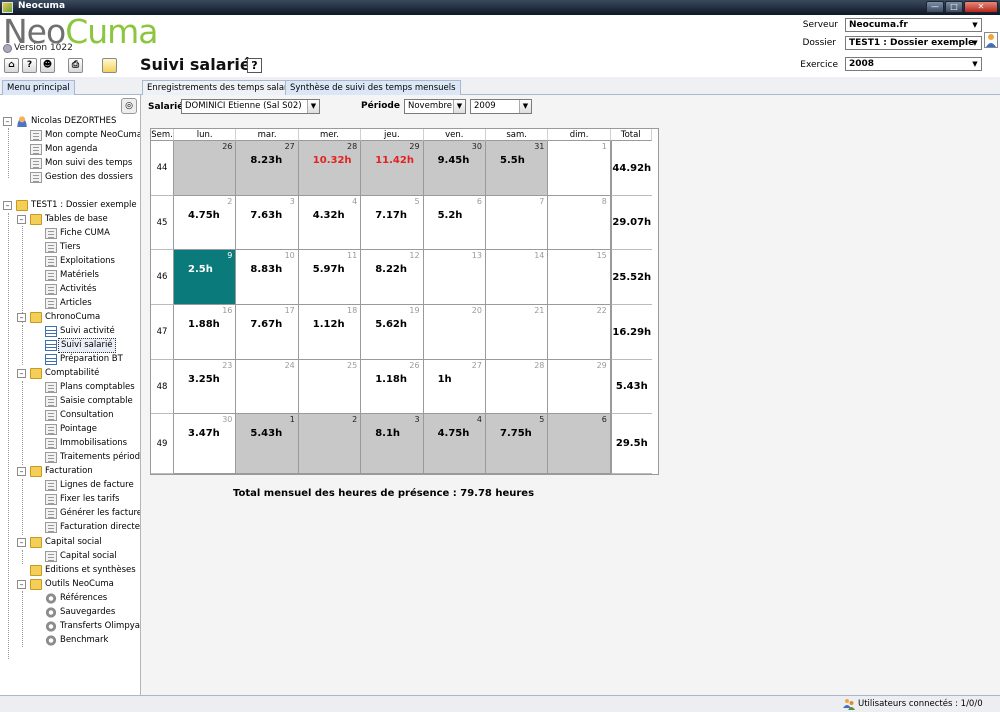  Describe the element at coordinates (162, 135) in the screenshot. I see `calendar-header-cell: Sem.` at that location.